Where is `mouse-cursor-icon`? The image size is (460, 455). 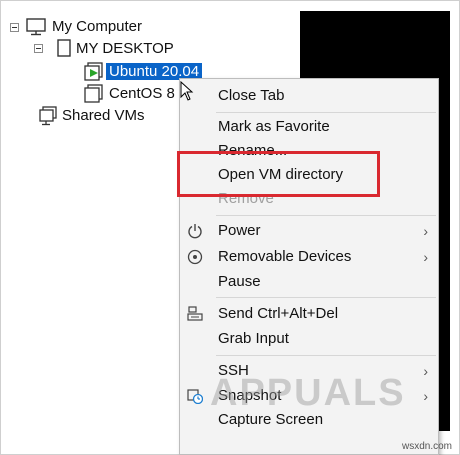
mouse-cursor-icon is located at coordinates (187, 91).